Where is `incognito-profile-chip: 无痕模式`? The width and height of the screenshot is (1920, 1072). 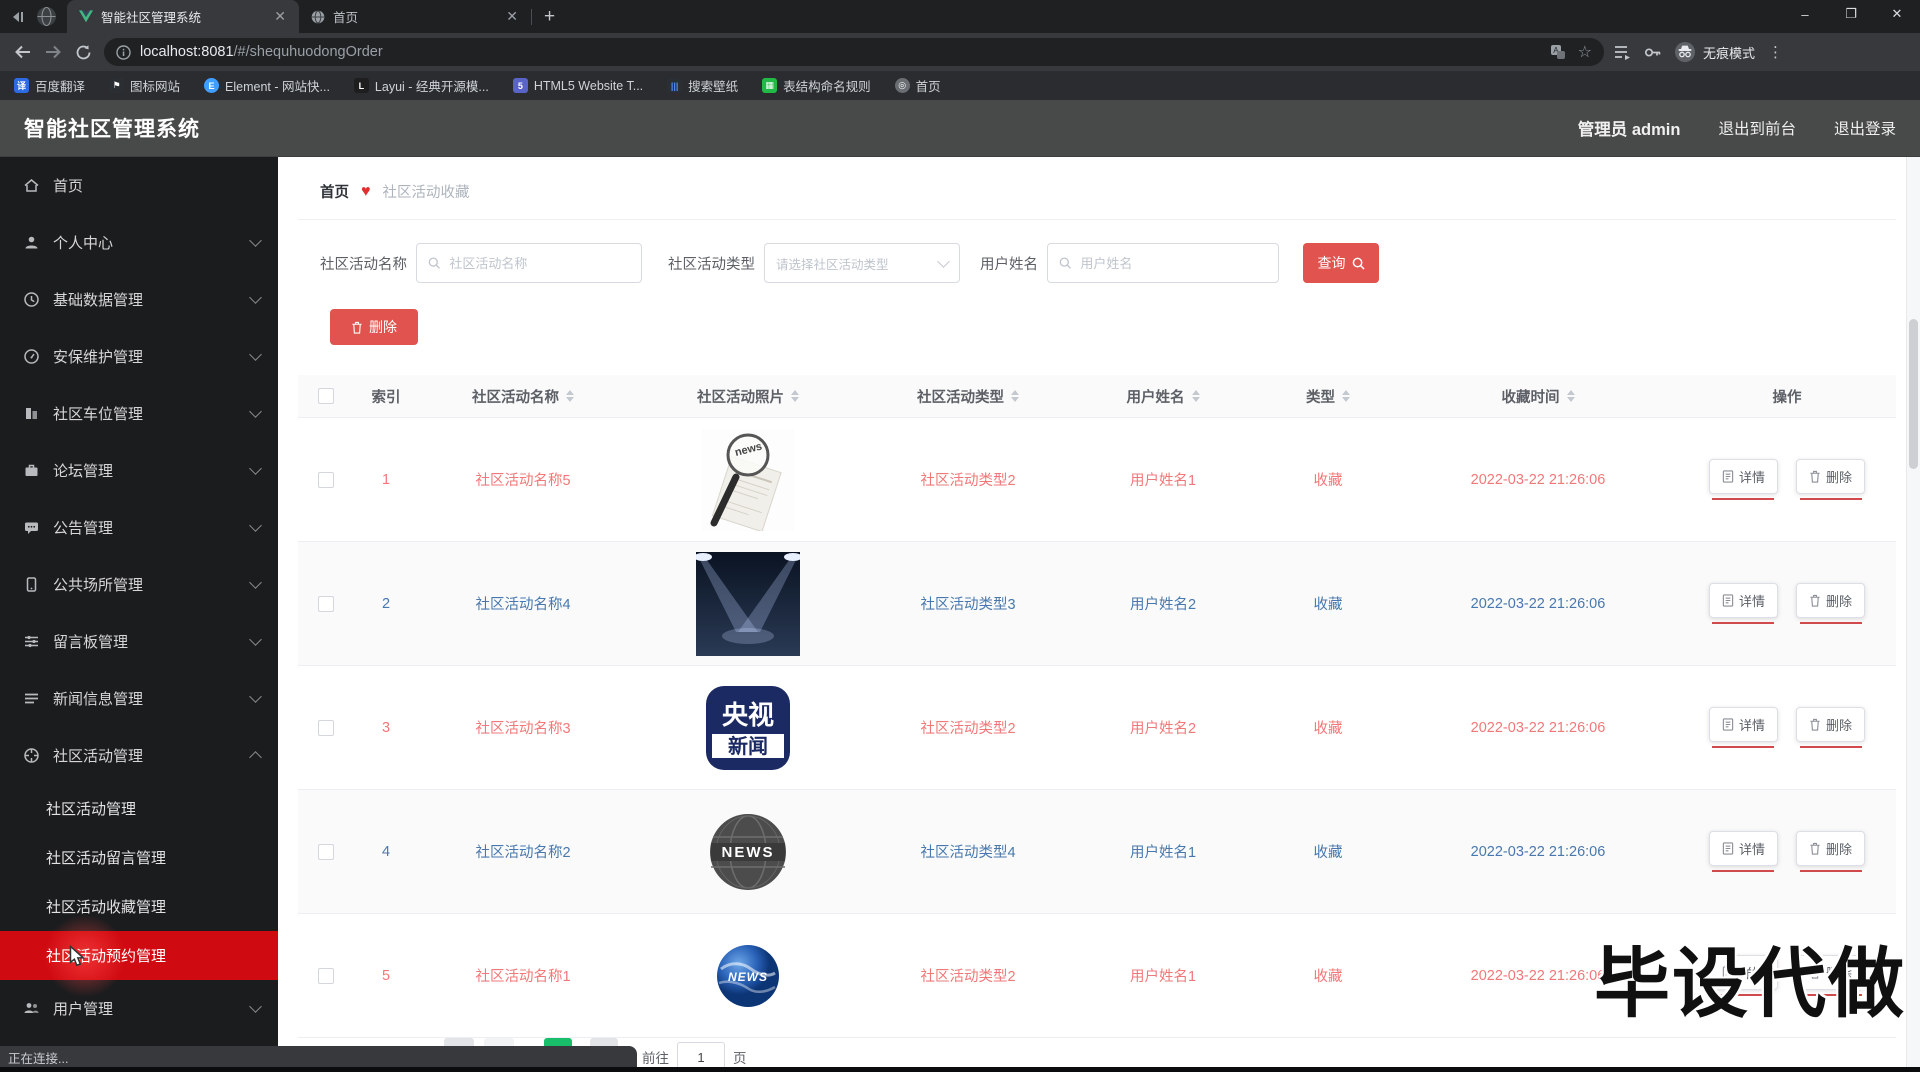
incognito-profile-chip: 无痕模式 is located at coordinates (1714, 52).